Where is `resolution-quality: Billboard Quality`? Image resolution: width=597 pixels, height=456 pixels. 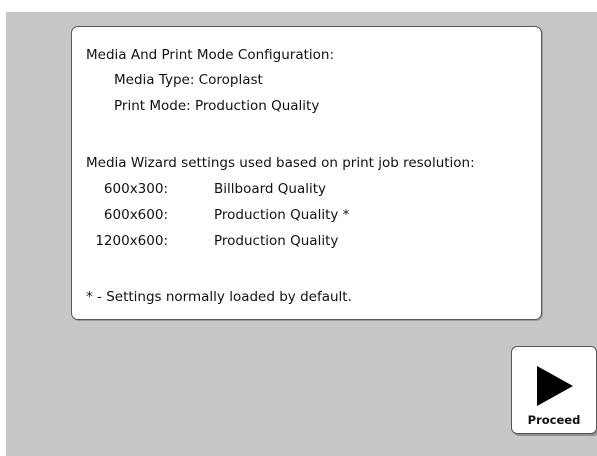 resolution-quality: Billboard Quality is located at coordinates (270, 189).